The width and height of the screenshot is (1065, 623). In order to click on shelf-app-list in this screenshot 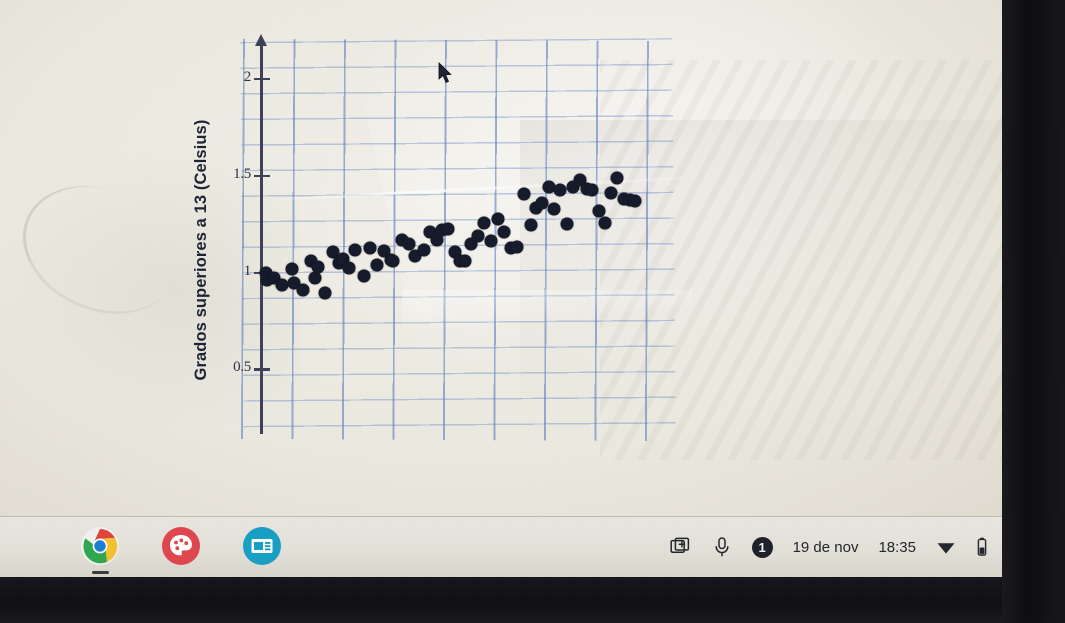, I will do `click(181, 546)`.